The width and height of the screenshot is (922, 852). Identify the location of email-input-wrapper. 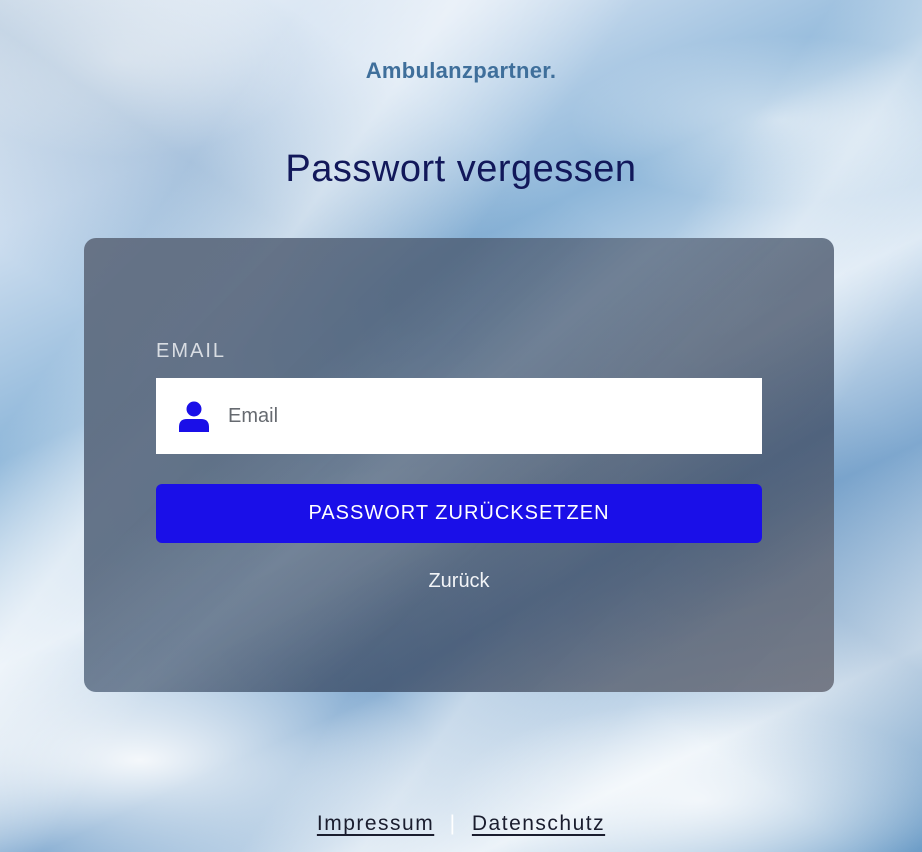
(459, 416).